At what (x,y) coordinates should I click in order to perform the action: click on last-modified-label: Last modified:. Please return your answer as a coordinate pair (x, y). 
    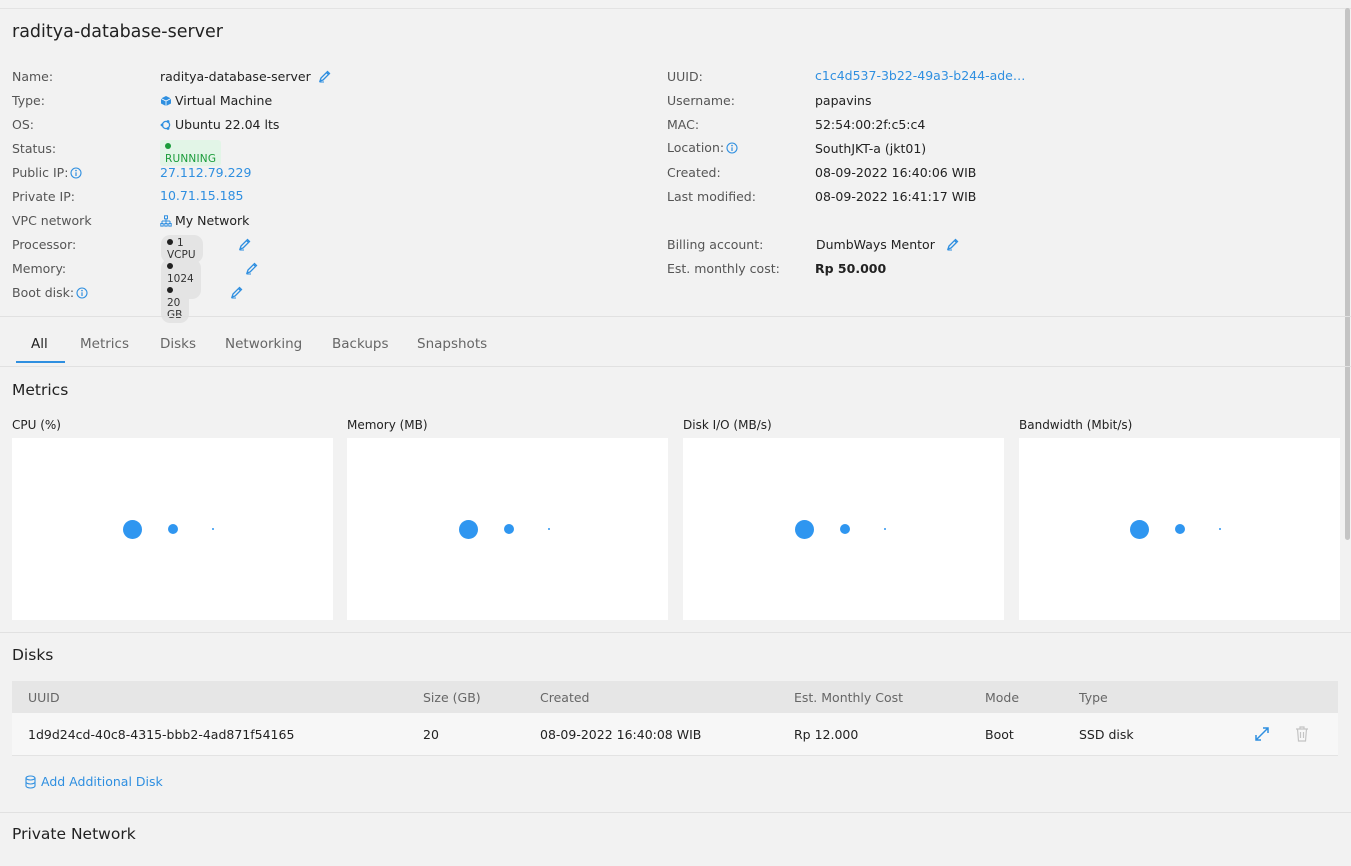
    Looking at the image, I should click on (711, 196).